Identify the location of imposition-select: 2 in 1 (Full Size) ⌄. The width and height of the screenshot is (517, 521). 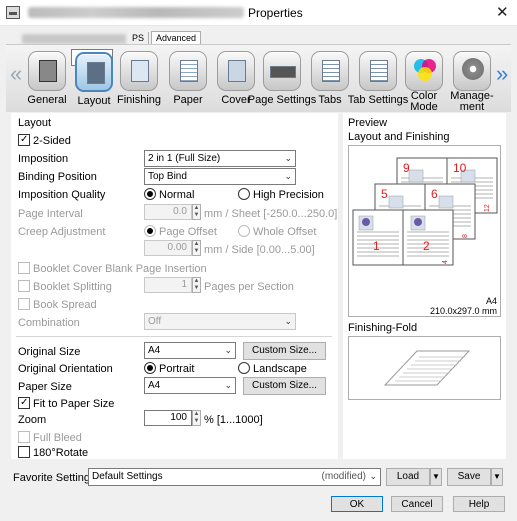
(220, 158).